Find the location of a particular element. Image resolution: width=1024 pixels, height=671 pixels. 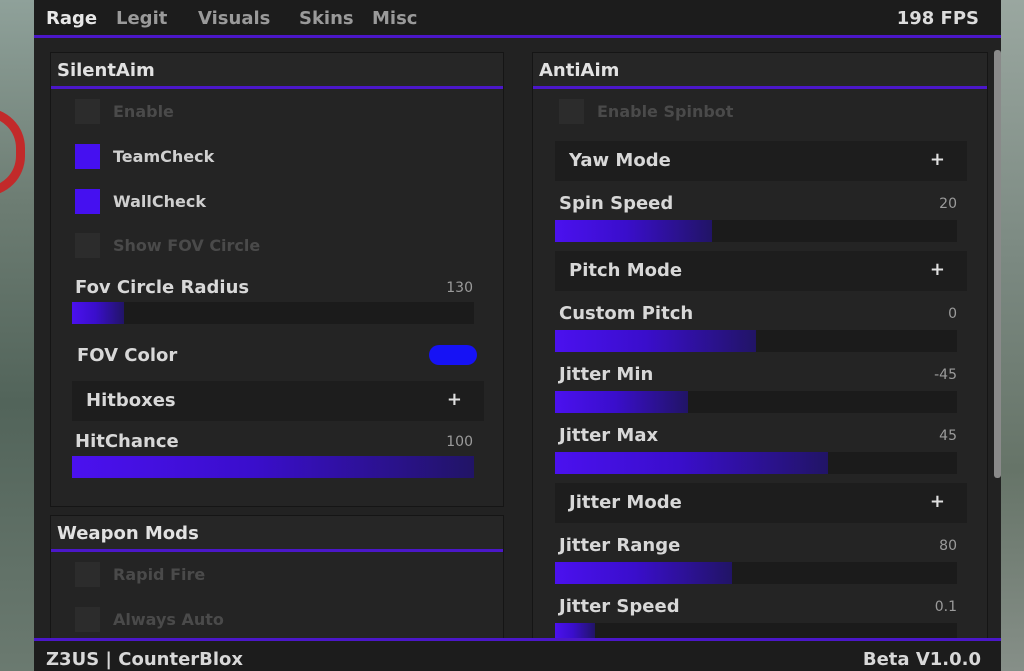

silent-aim-title: SilentAim is located at coordinates (277, 71).